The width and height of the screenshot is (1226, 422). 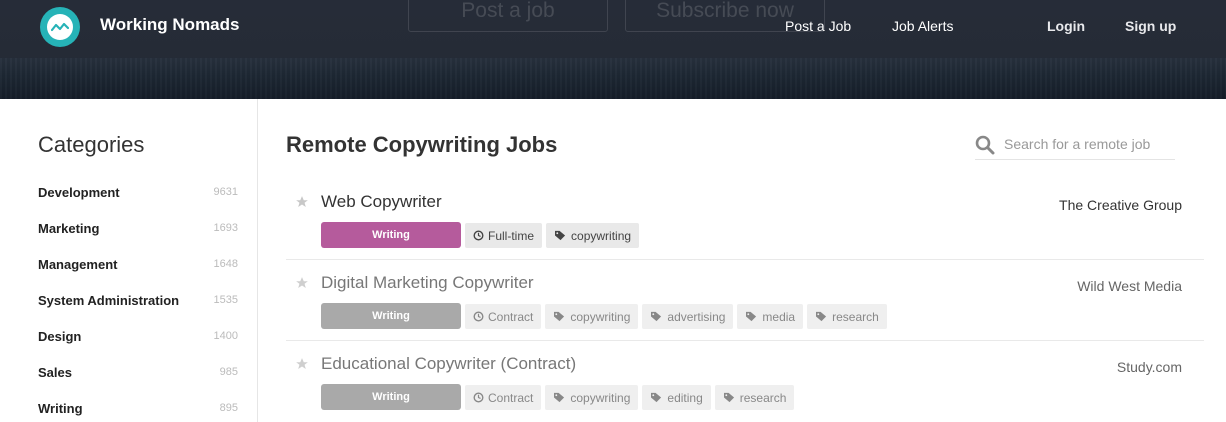 I want to click on category-label: Development, so click(x=79, y=192).